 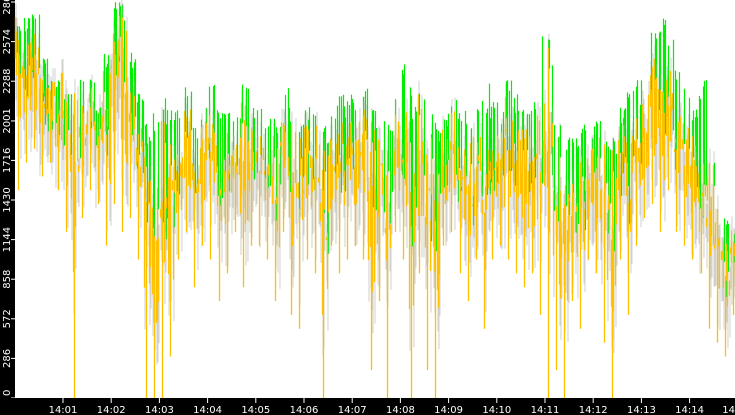 What do you see at coordinates (7, 160) in the screenshot?
I see `y-tick-label: 1716` at bounding box center [7, 160].